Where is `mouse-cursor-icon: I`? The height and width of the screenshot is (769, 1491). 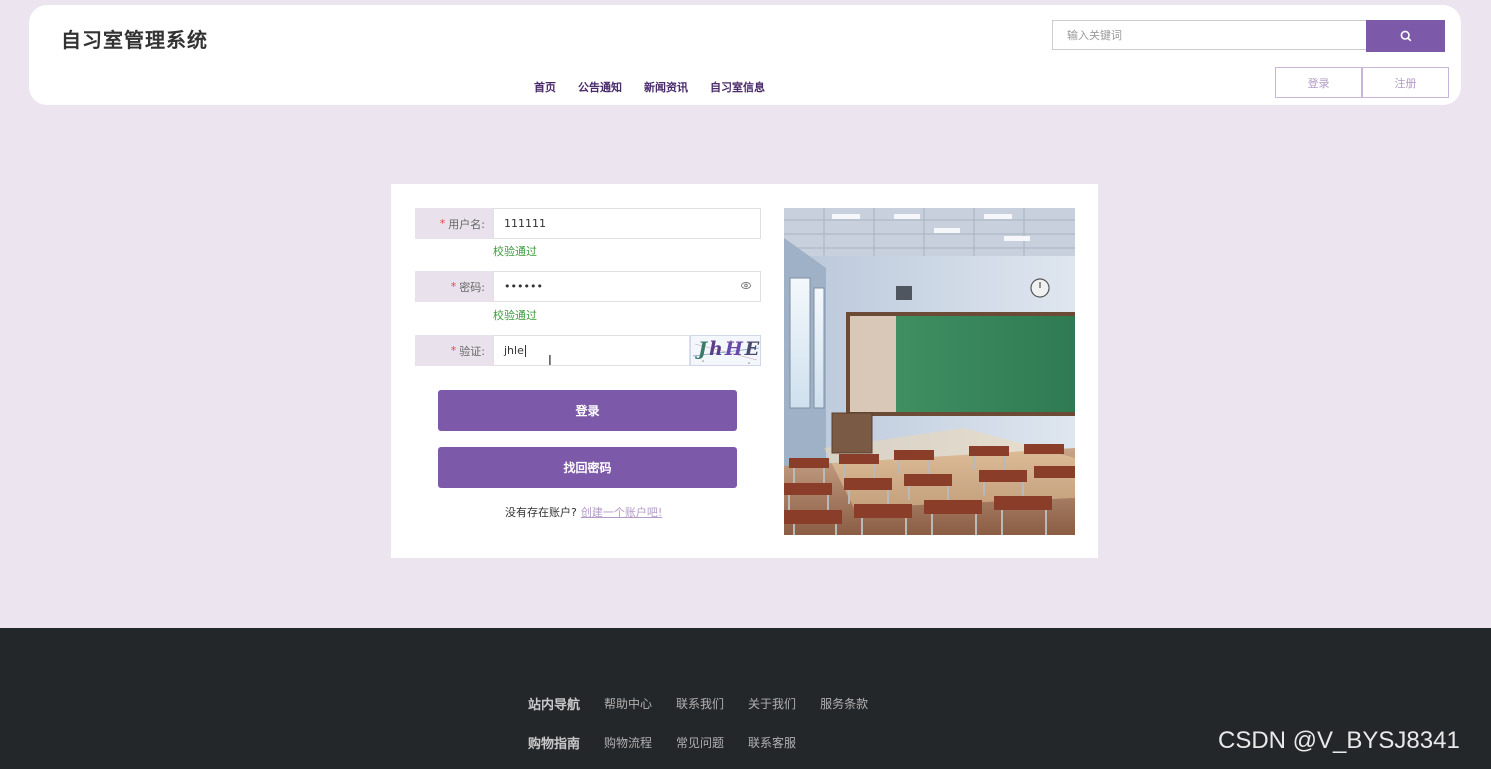 mouse-cursor-icon: I is located at coordinates (550, 361).